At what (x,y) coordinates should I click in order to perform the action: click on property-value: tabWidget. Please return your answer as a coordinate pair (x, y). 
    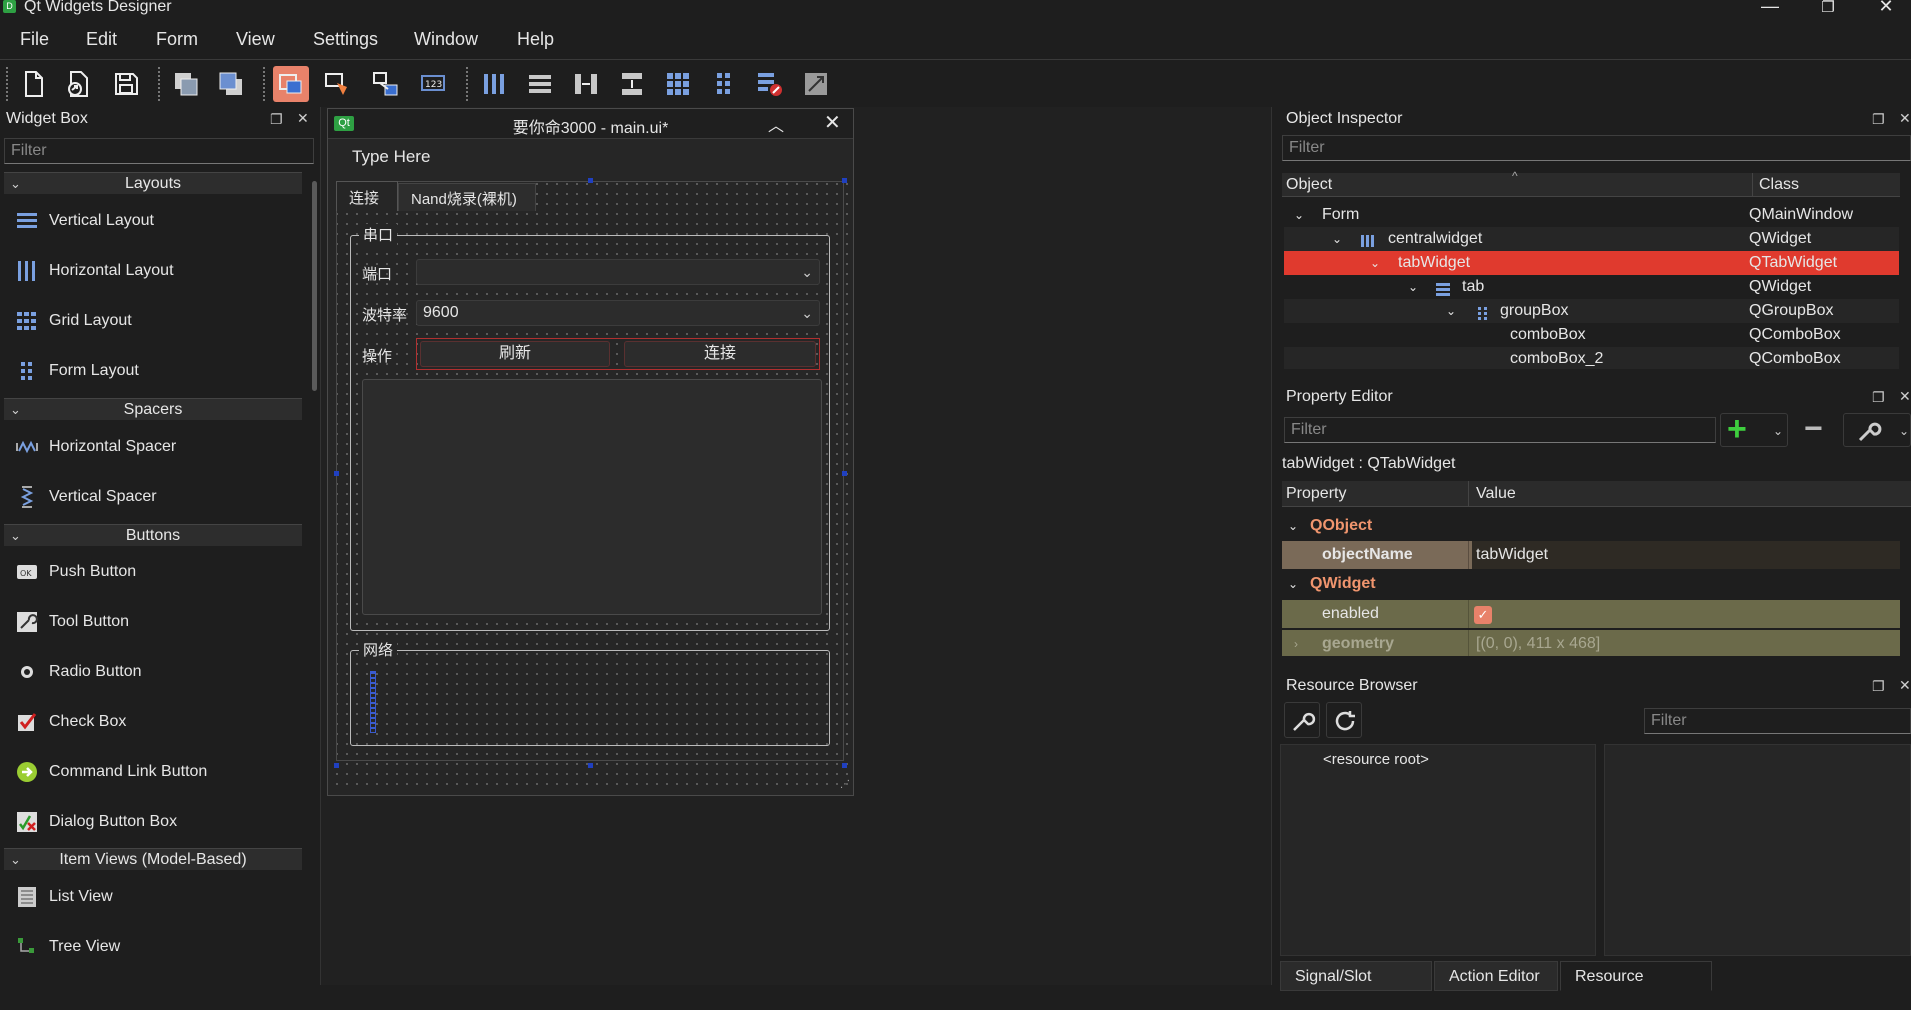
    Looking at the image, I should click on (1686, 555).